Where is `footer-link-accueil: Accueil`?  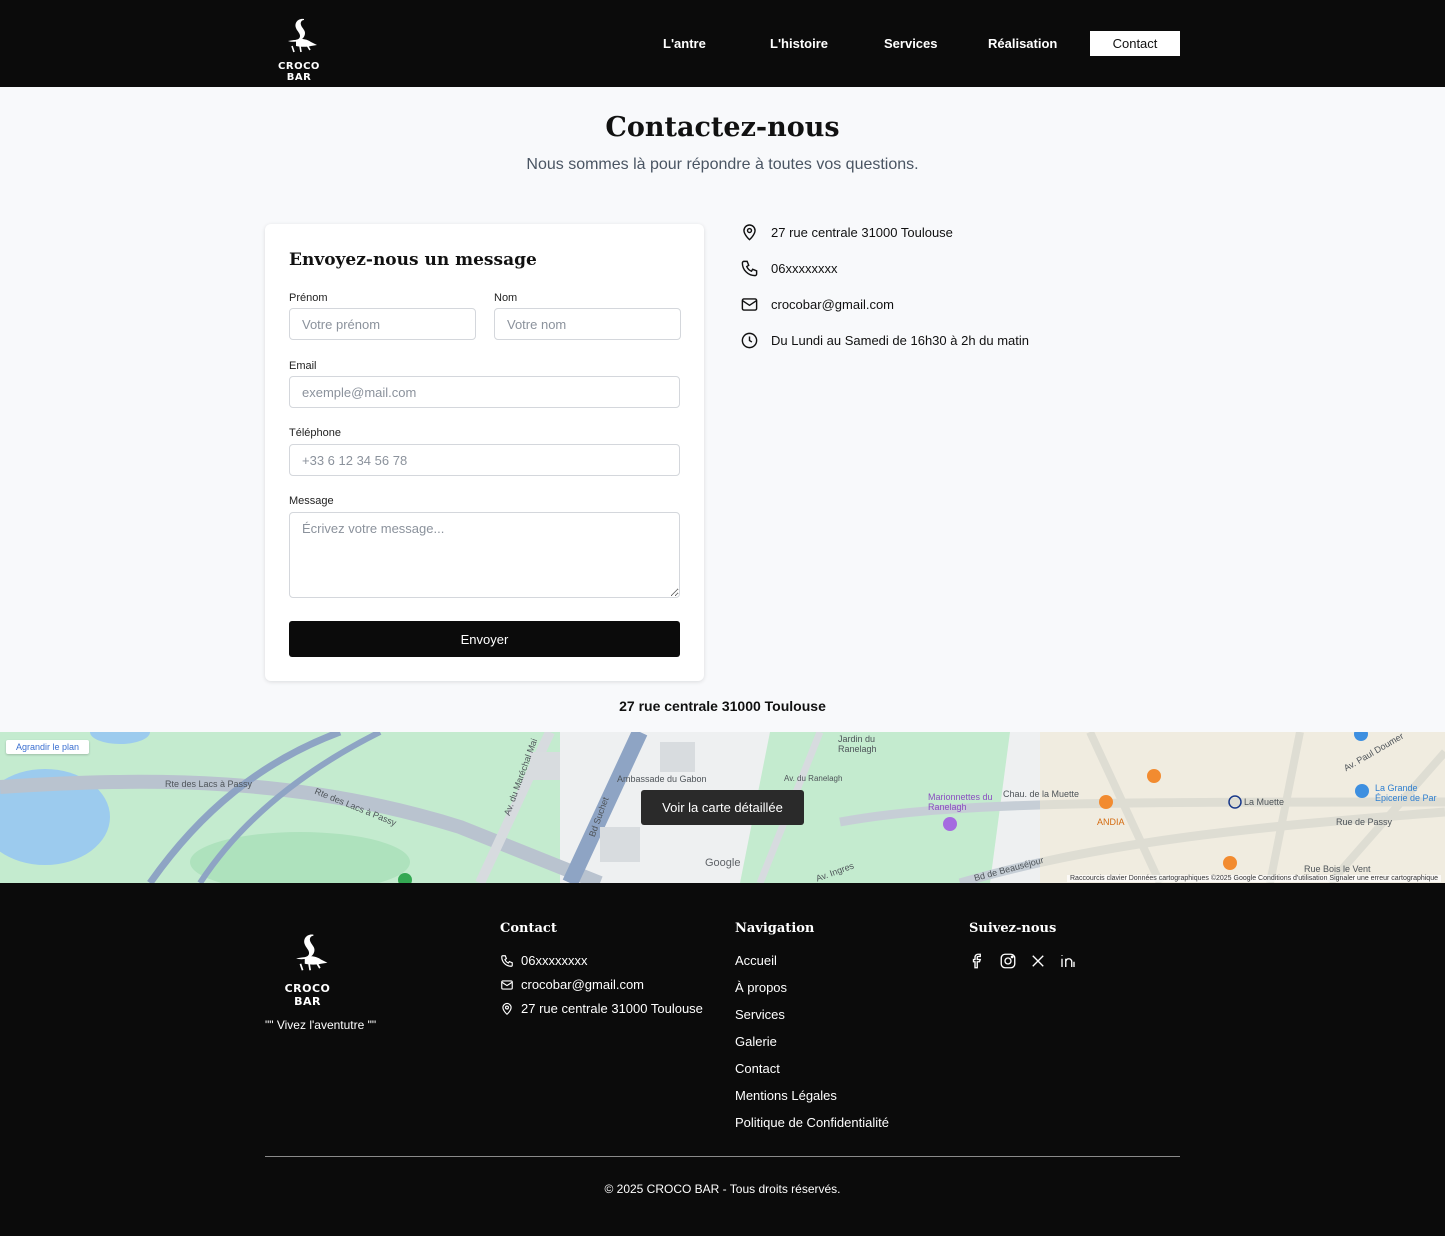 footer-link-accueil: Accueil is located at coordinates (756, 960).